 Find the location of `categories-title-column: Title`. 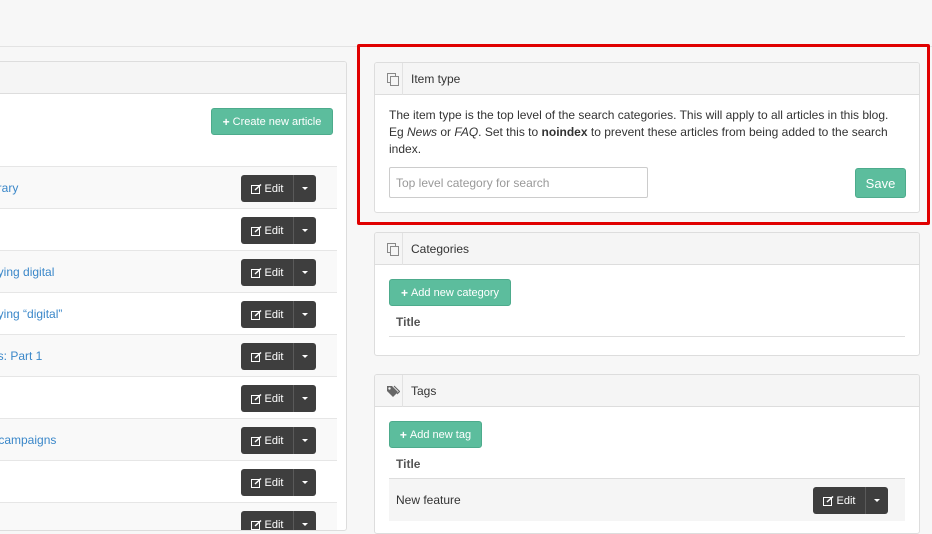

categories-title-column: Title is located at coordinates (408, 322).